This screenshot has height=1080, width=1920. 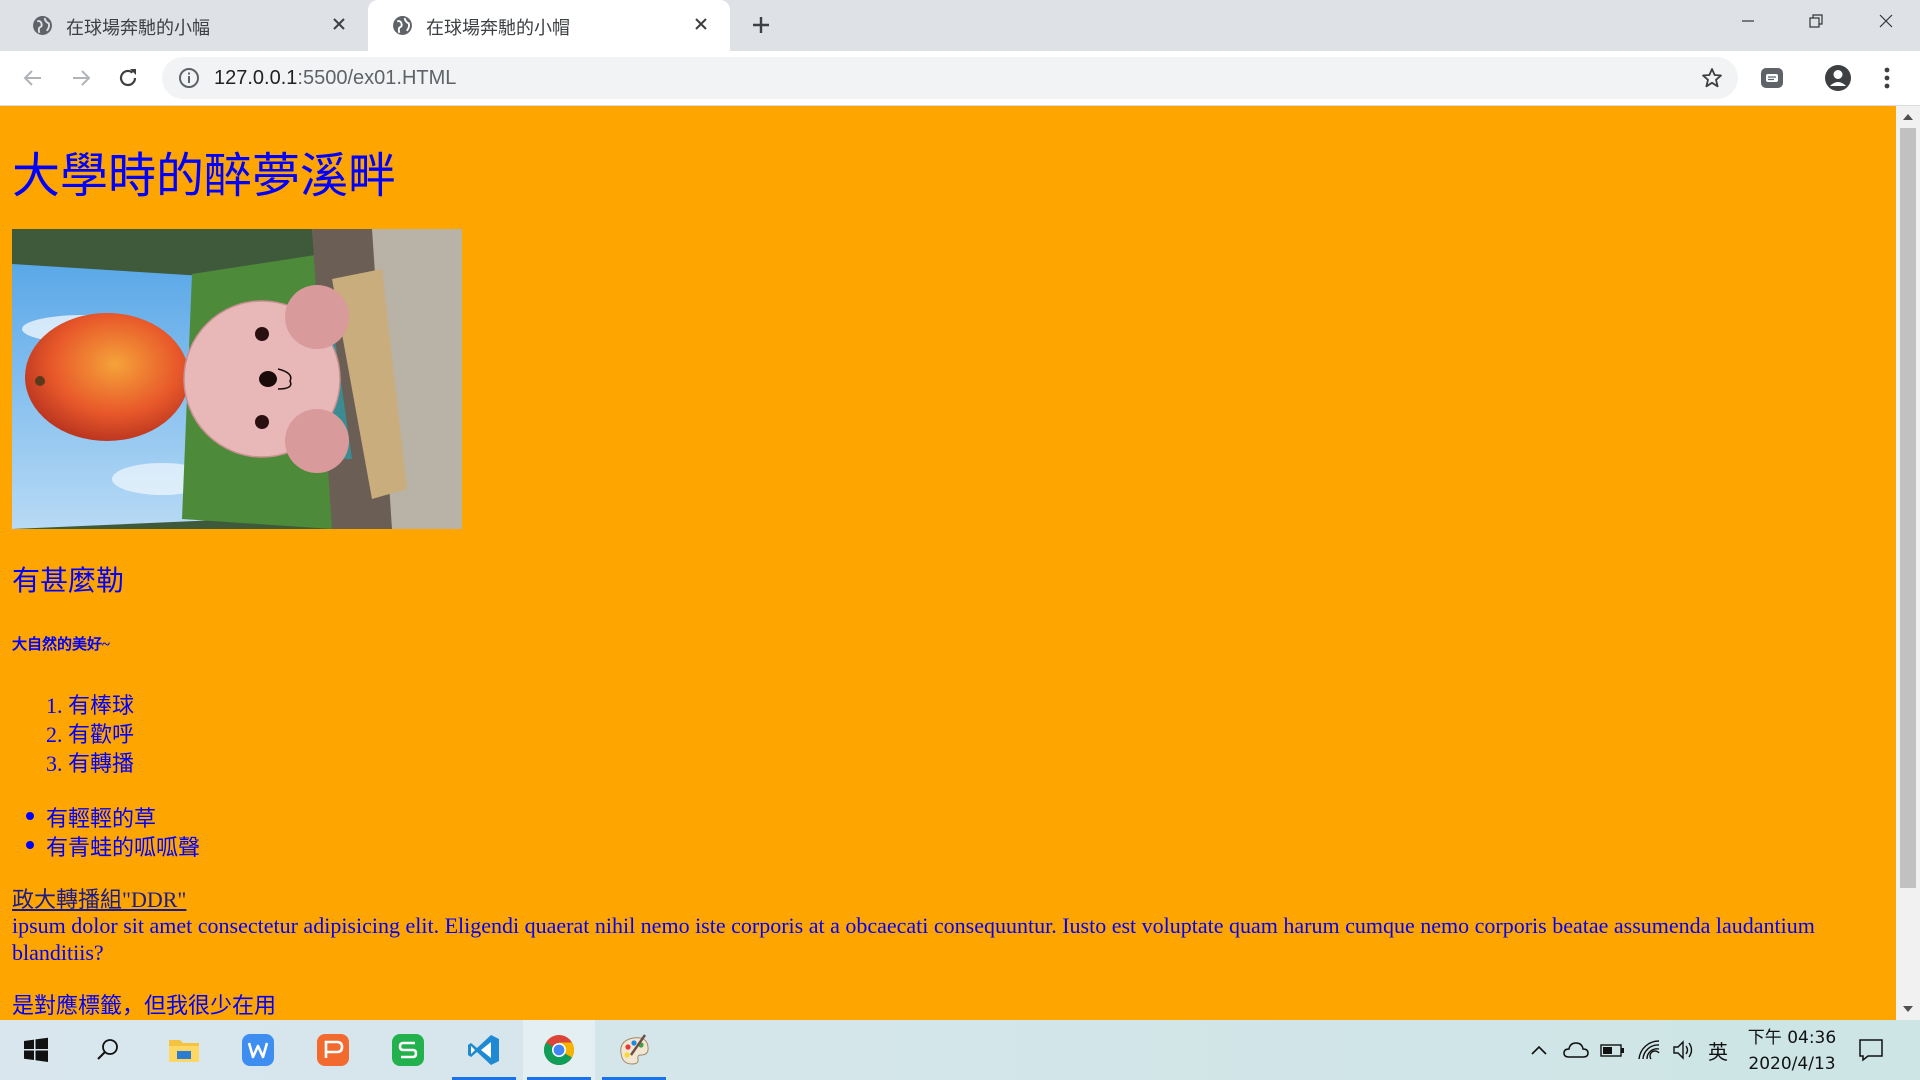 I want to click on new-tab-icon, so click(x=761, y=25).